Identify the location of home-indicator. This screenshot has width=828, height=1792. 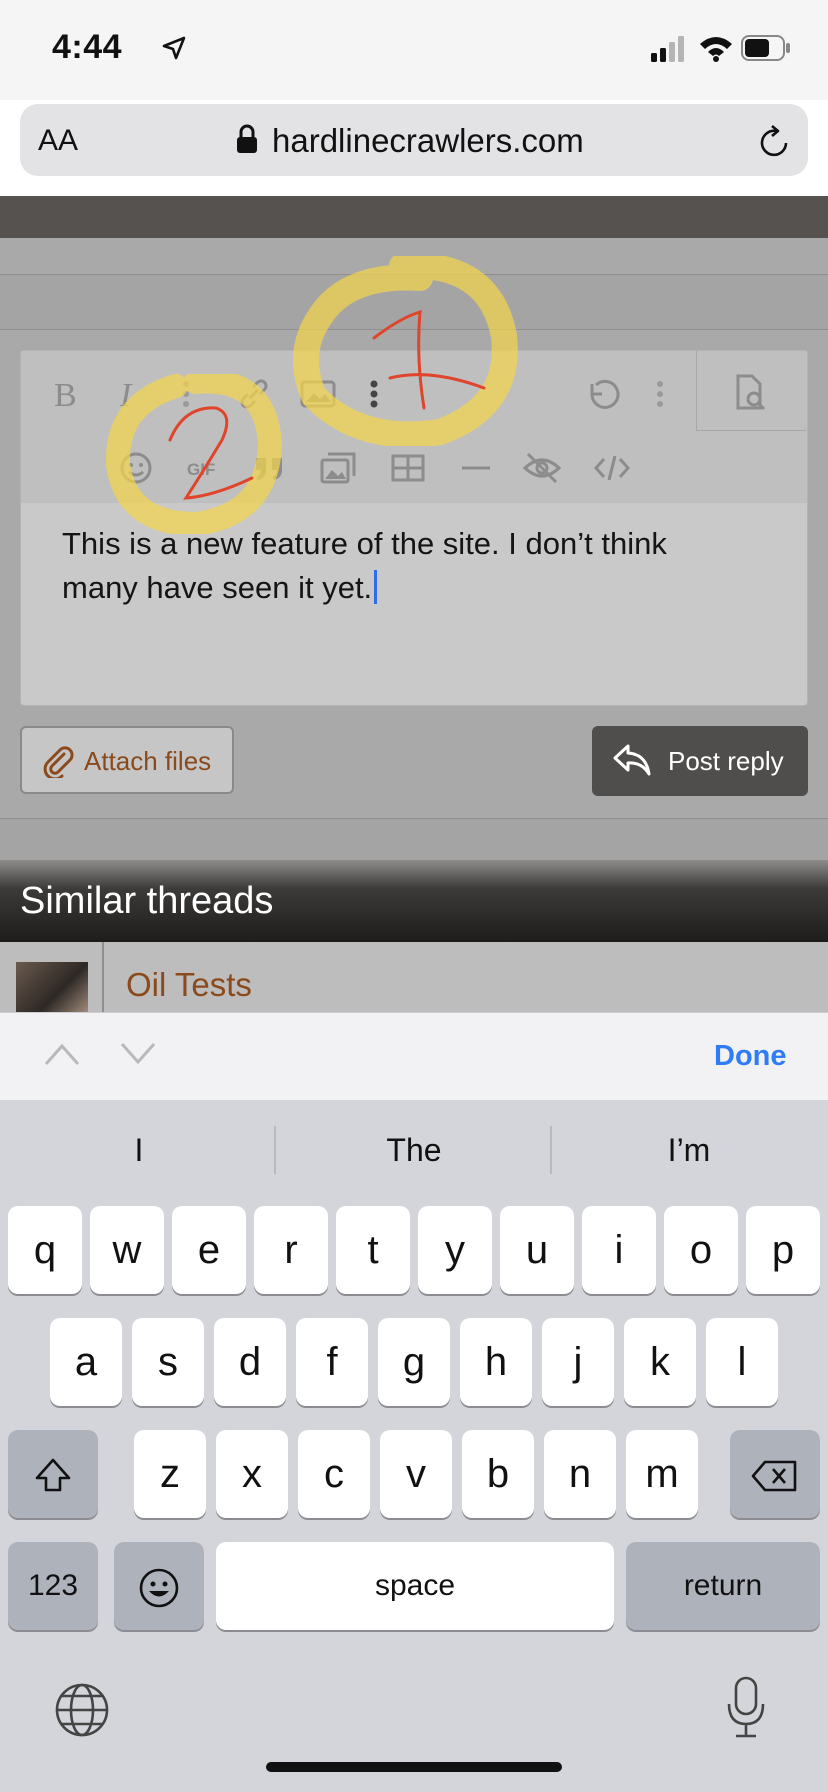
(414, 1767).